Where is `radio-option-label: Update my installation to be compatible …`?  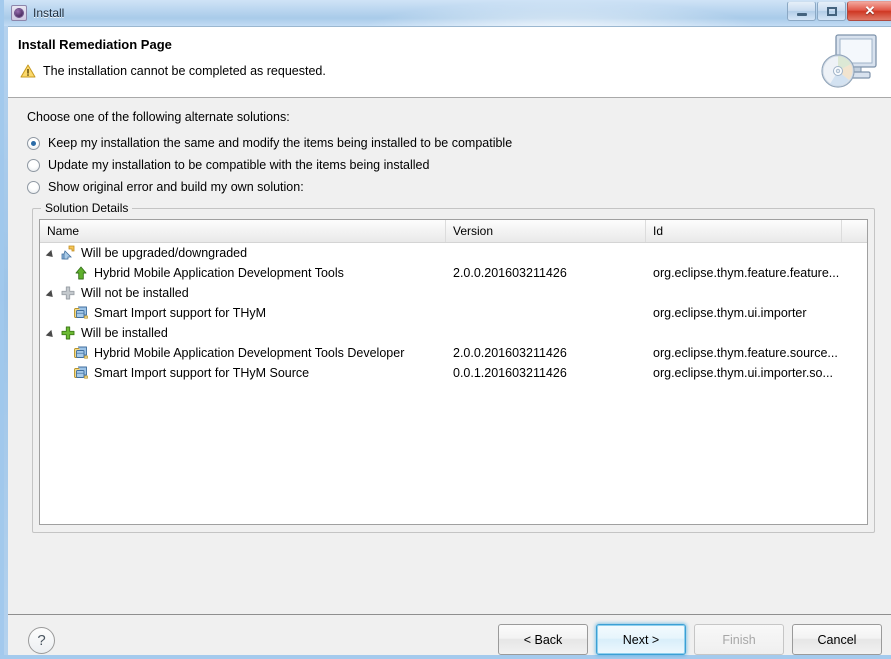
radio-option-label: Update my installation to be compatible … is located at coordinates (239, 165).